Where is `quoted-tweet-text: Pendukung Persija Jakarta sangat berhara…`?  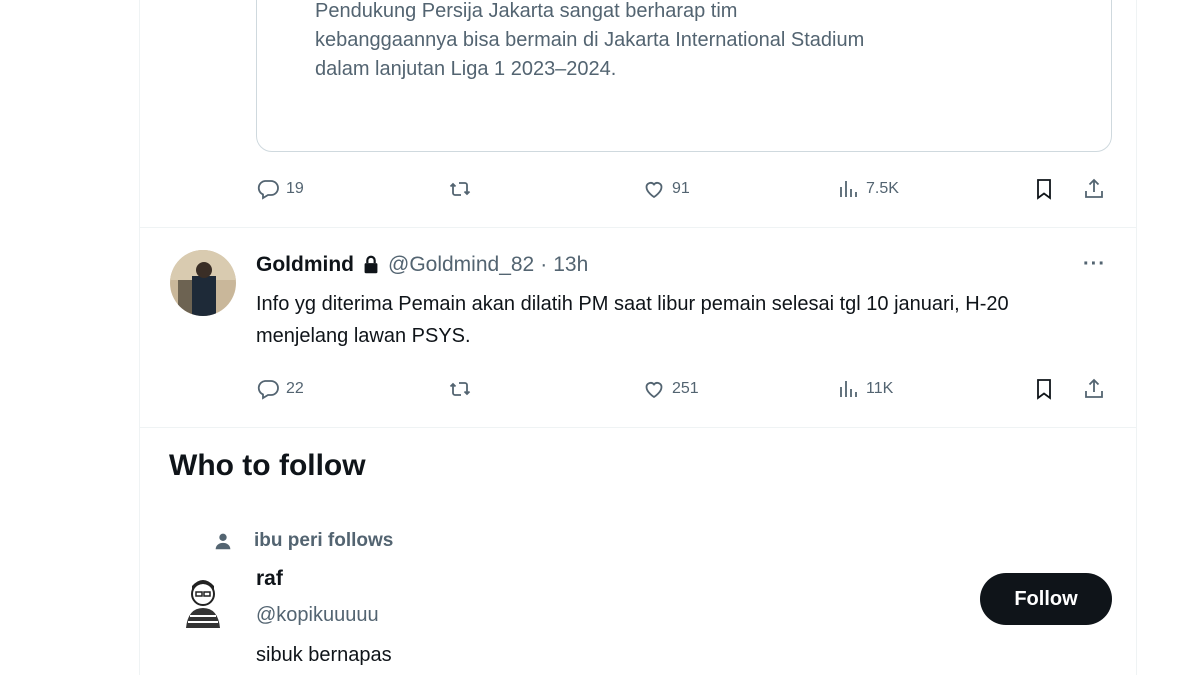
quoted-tweet-text: Pendukung Persija Jakarta sangat berhara… is located at coordinates (590, 40).